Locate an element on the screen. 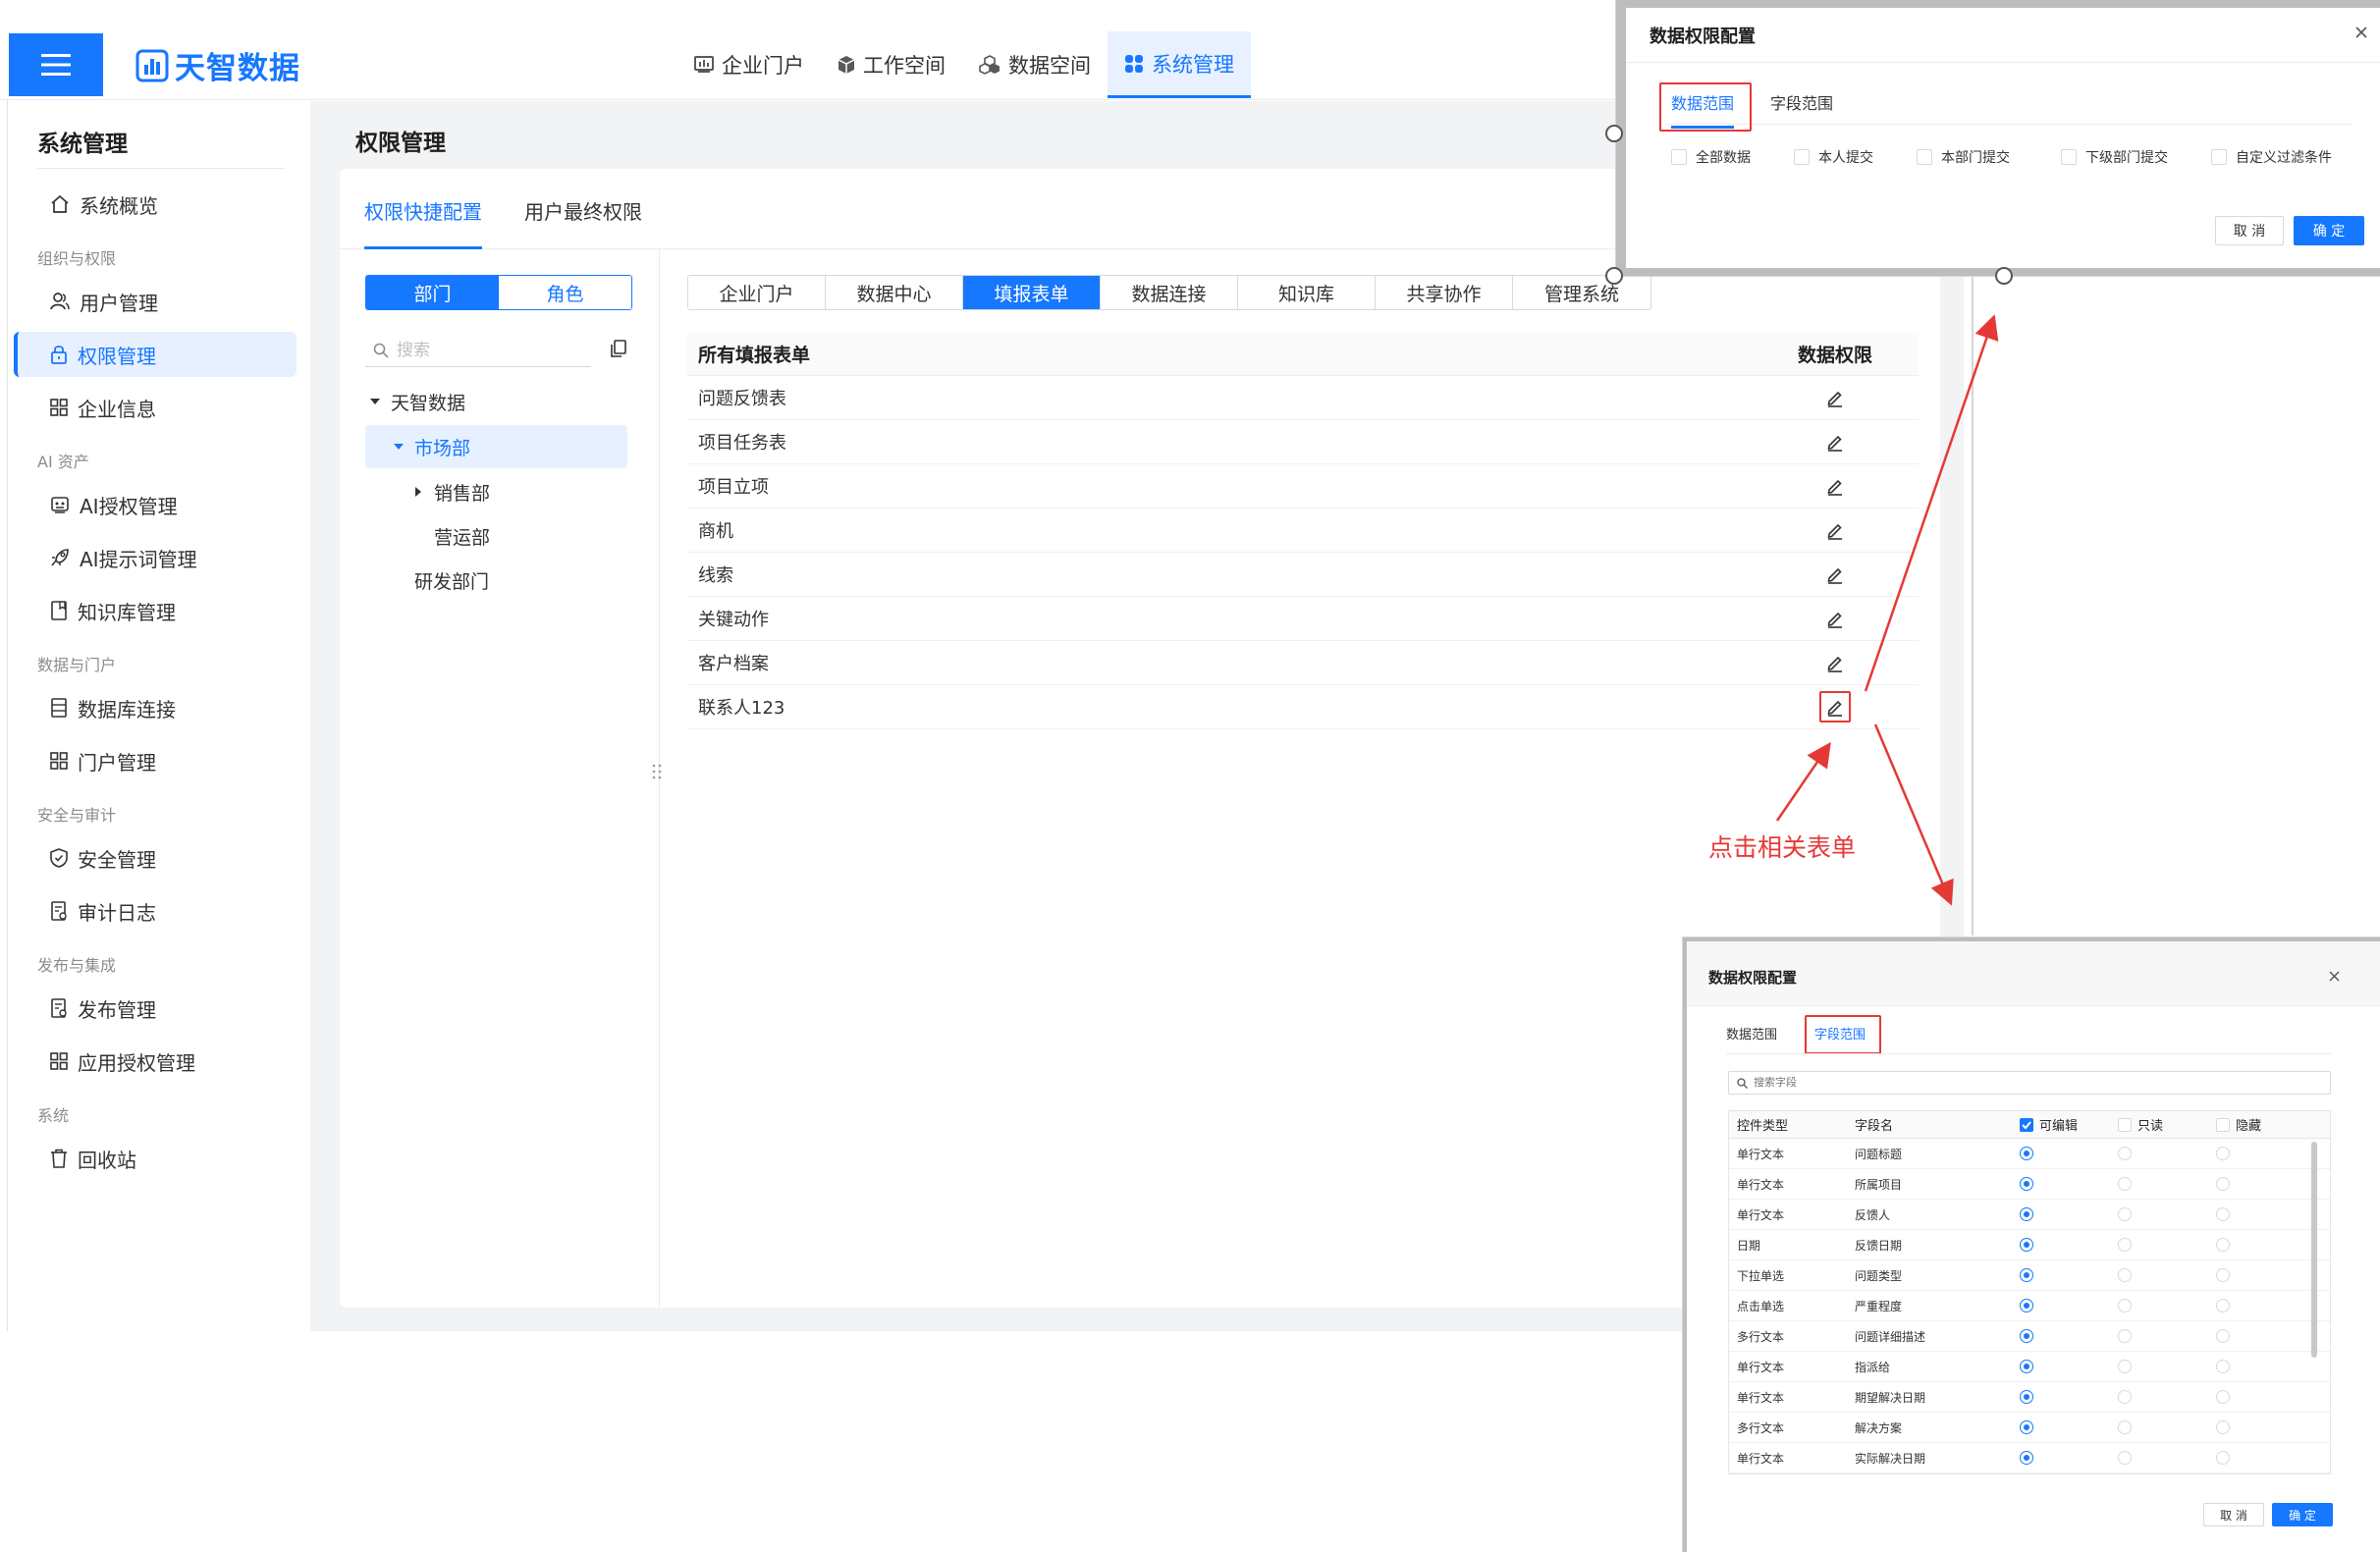 The width and height of the screenshot is (2380, 1552). menu-toggle-button is located at coordinates (56, 64).